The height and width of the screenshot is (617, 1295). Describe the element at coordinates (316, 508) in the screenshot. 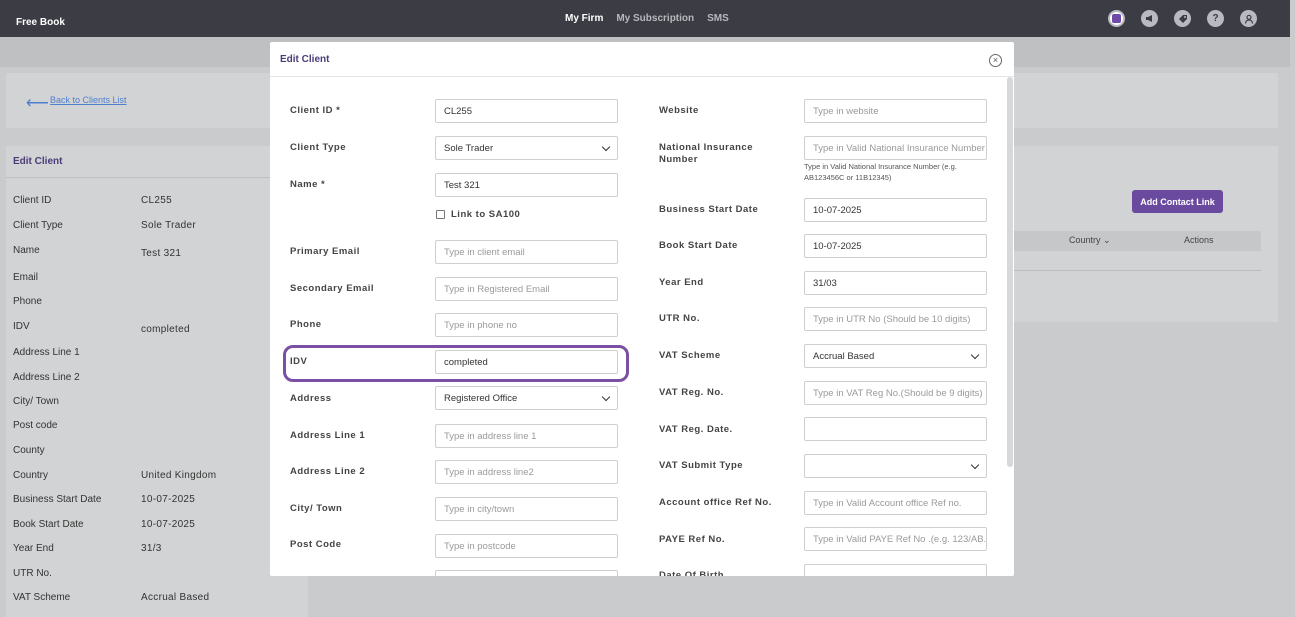

I see `label-city-town: City/ Town` at that location.